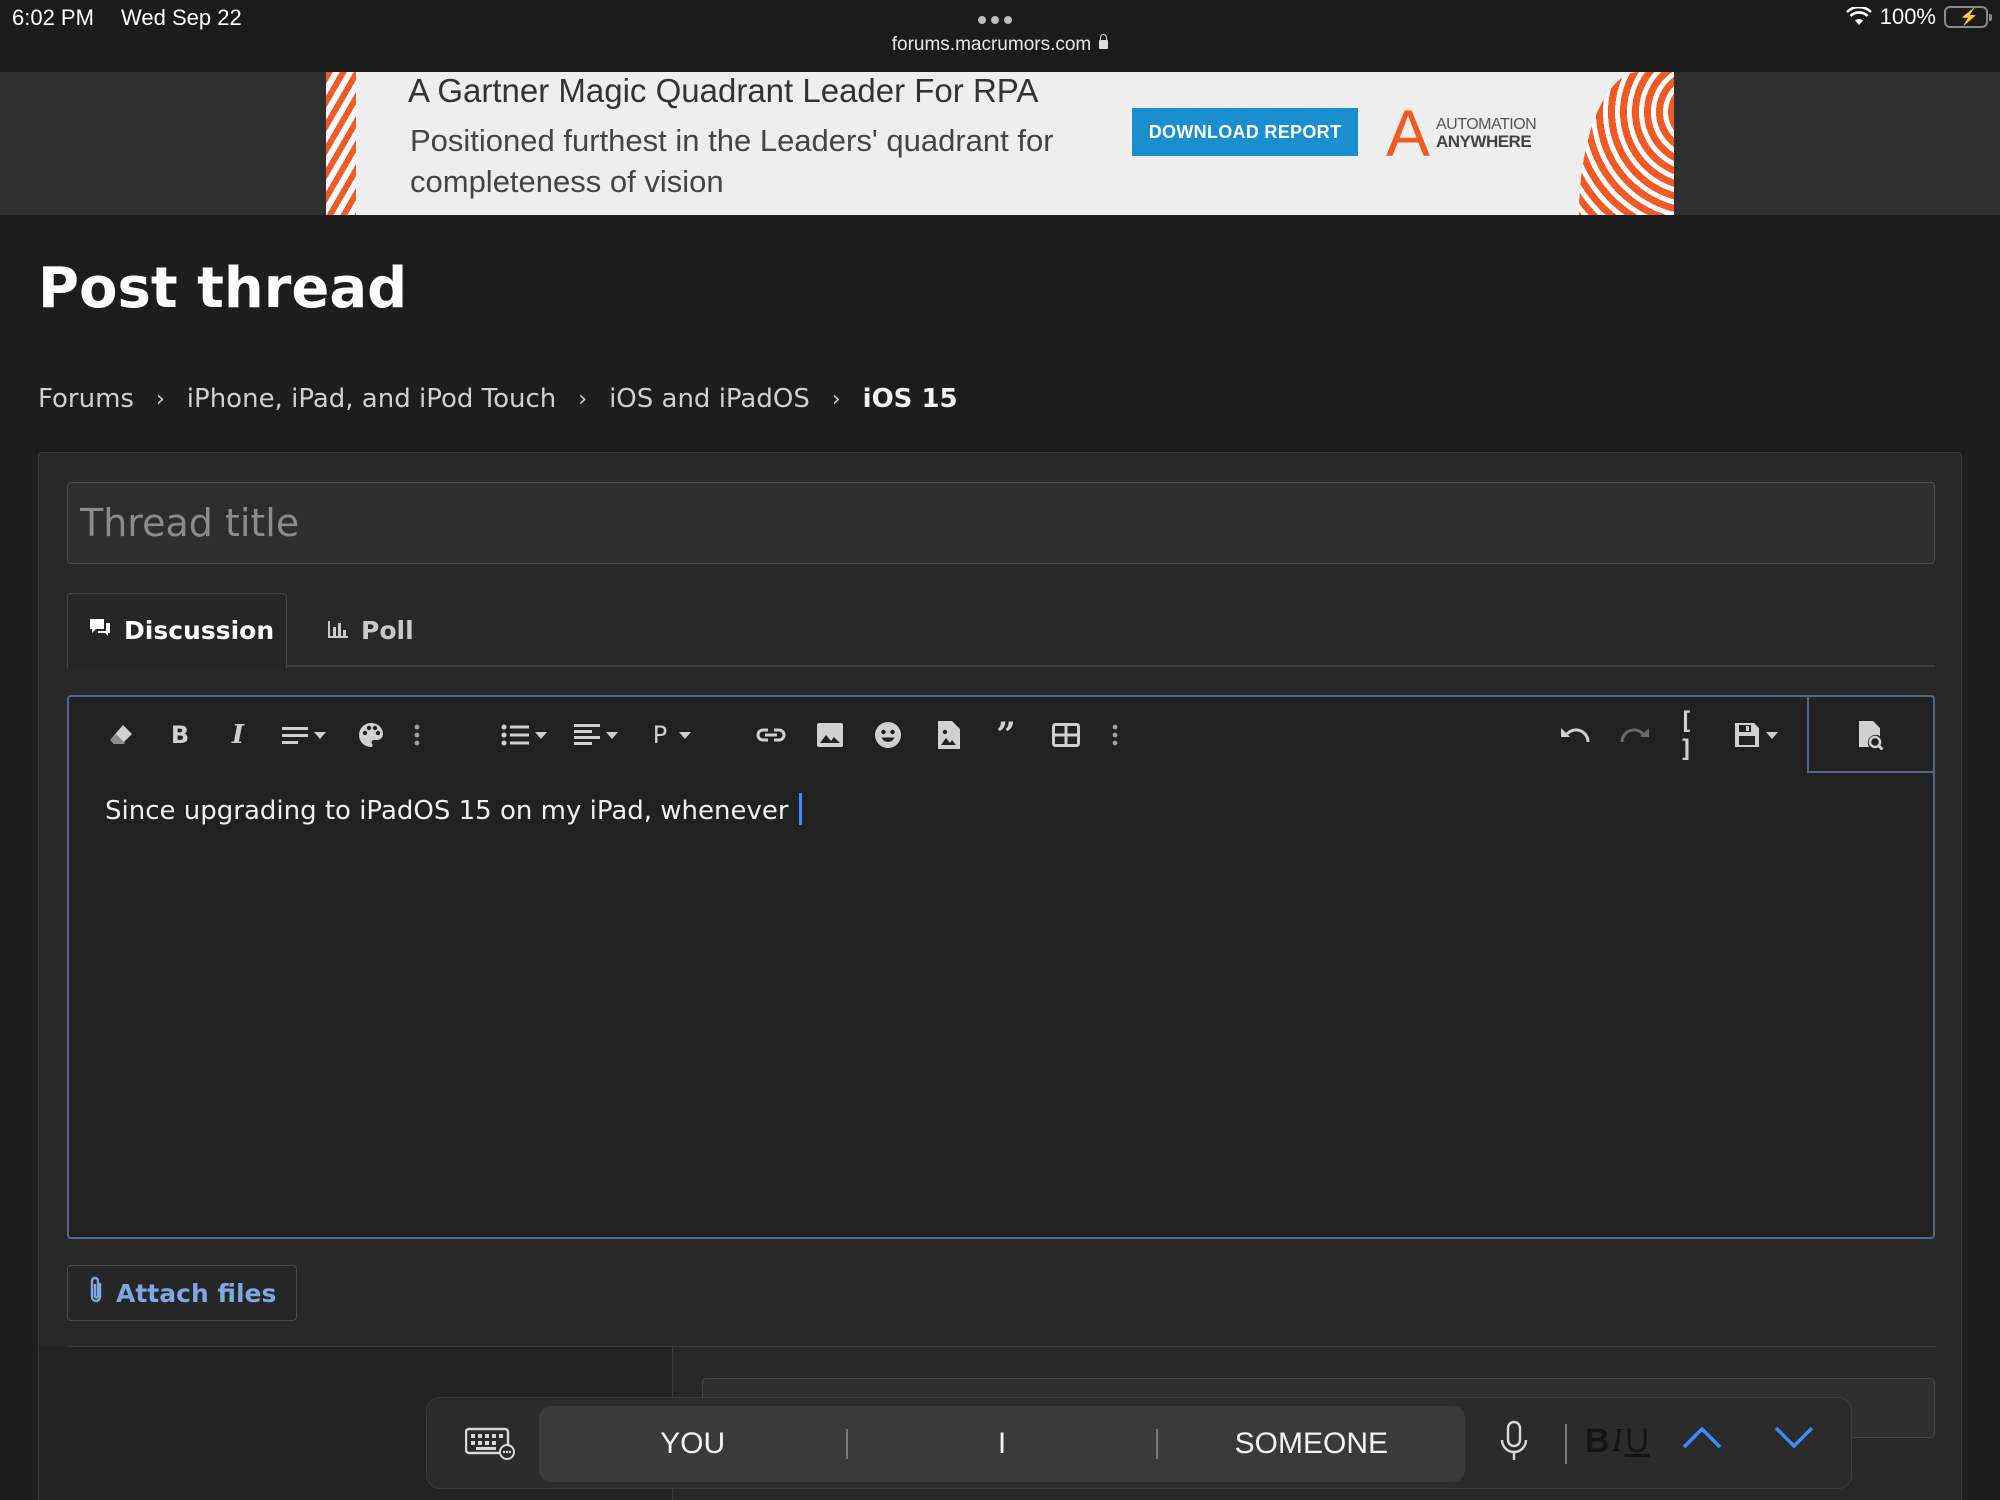 The width and height of the screenshot is (2000, 1500). What do you see at coordinates (1066, 735) in the screenshot?
I see `table-icon` at bounding box center [1066, 735].